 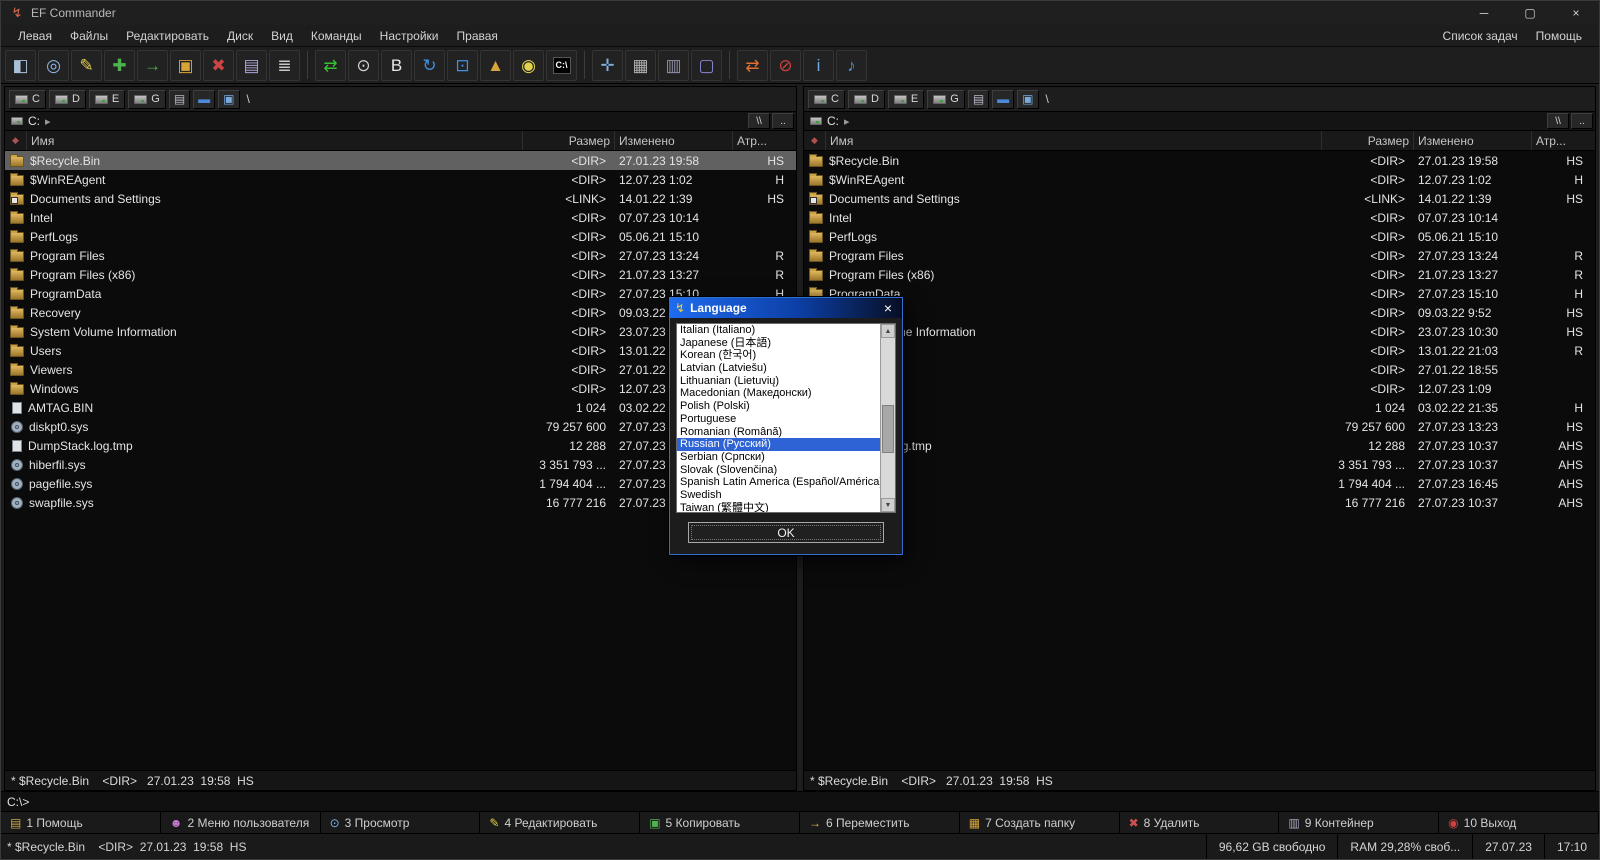 What do you see at coordinates (396, 65) in the screenshot?
I see `hex-view-button: B` at bounding box center [396, 65].